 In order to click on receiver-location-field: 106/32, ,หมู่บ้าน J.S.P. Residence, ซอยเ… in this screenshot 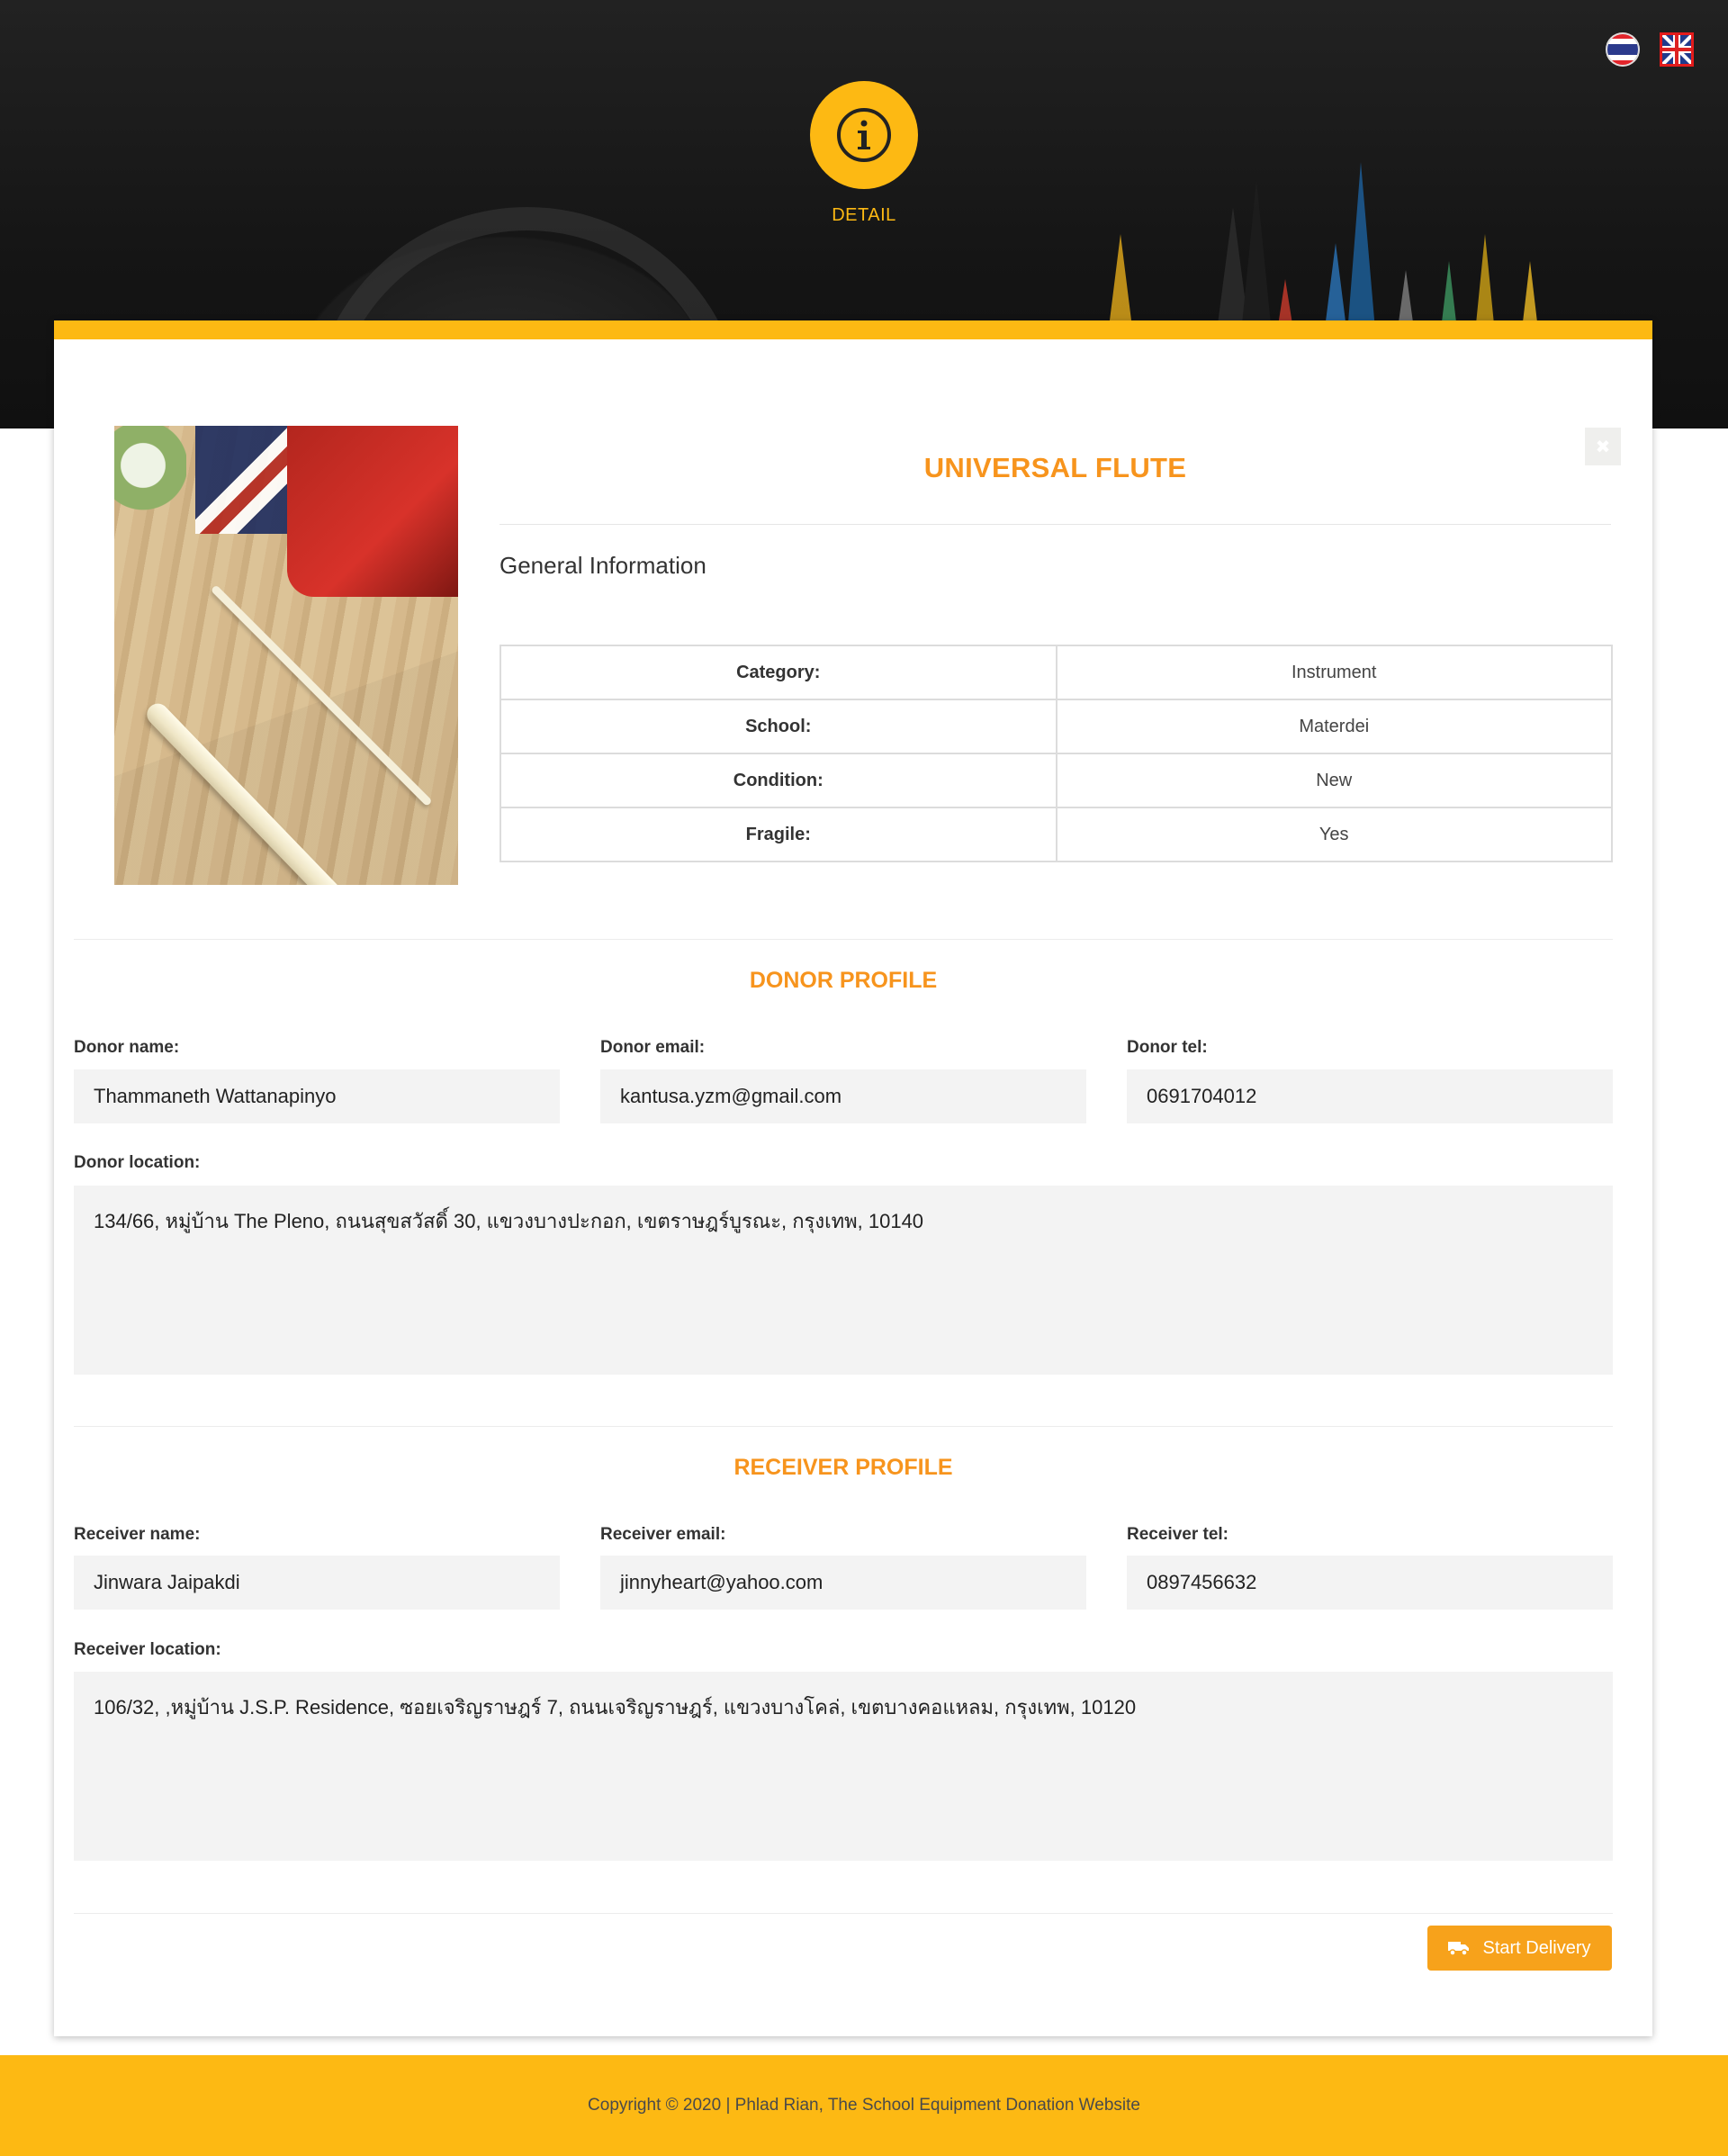, I will do `click(844, 1766)`.